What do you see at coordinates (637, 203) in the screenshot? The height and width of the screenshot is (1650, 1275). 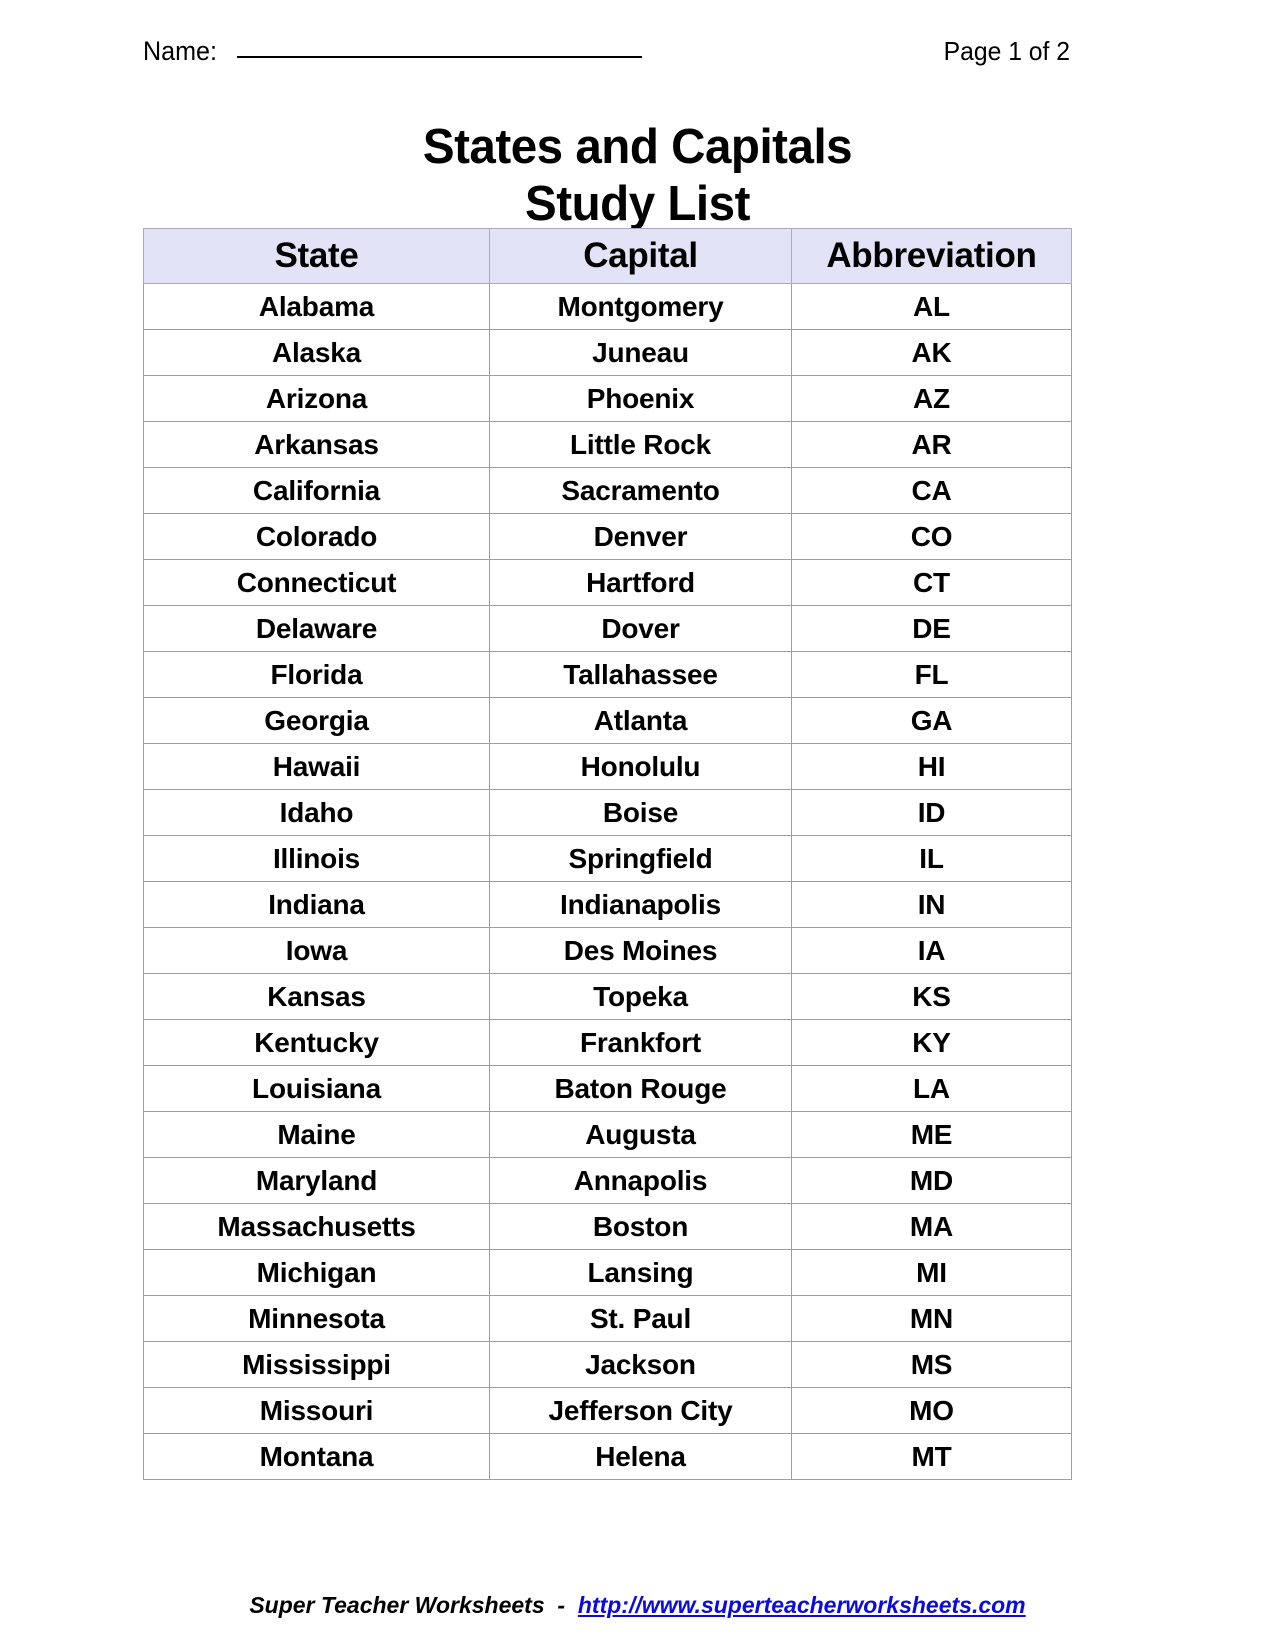 I see `page-title-line-2: Study List` at bounding box center [637, 203].